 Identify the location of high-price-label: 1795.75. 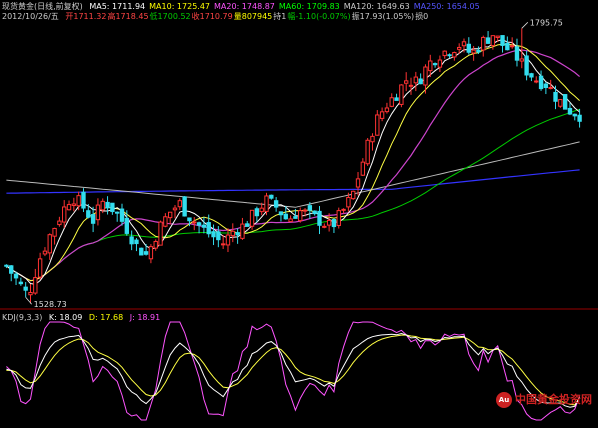
(546, 22).